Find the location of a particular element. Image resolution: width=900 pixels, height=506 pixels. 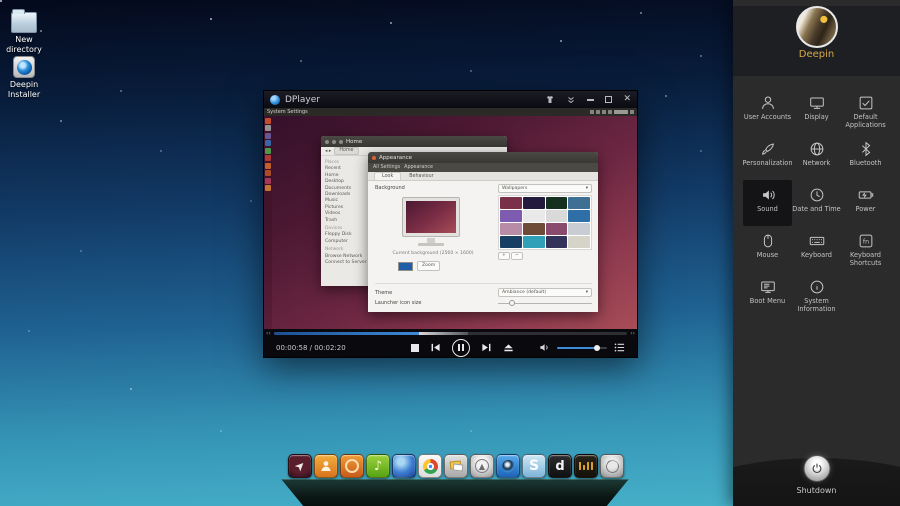

sidebar-item-keyboard-shortcuts: fn Keyboard Shortcuts is located at coordinates (865, 249).